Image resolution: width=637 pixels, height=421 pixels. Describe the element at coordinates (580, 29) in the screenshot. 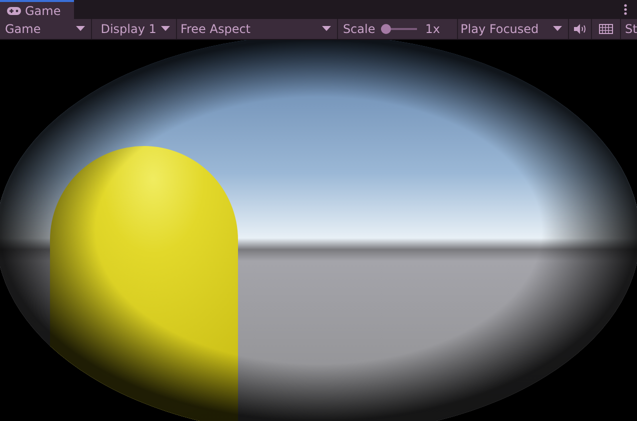

I see `speaker-icon` at that location.